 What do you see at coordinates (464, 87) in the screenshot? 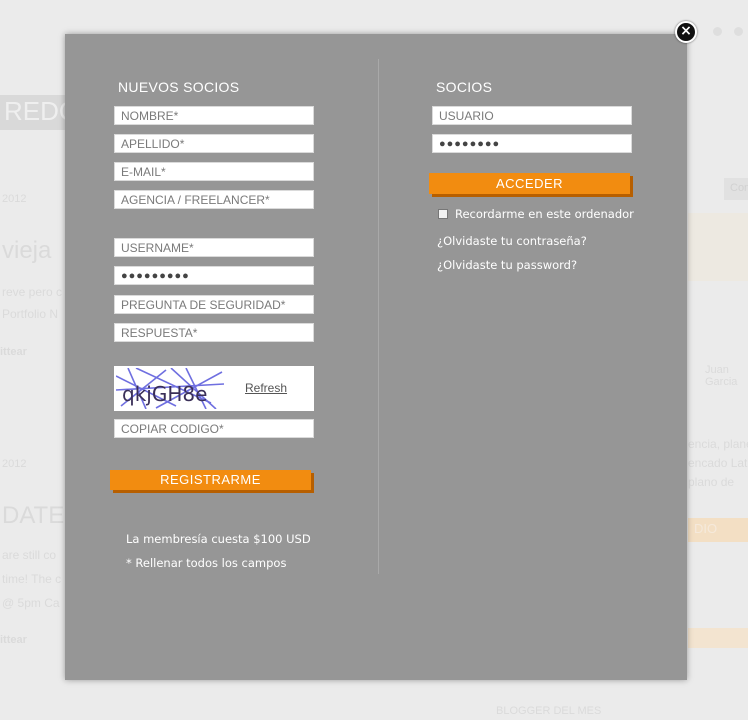
I see `socios-heading: SOCIOS` at bounding box center [464, 87].